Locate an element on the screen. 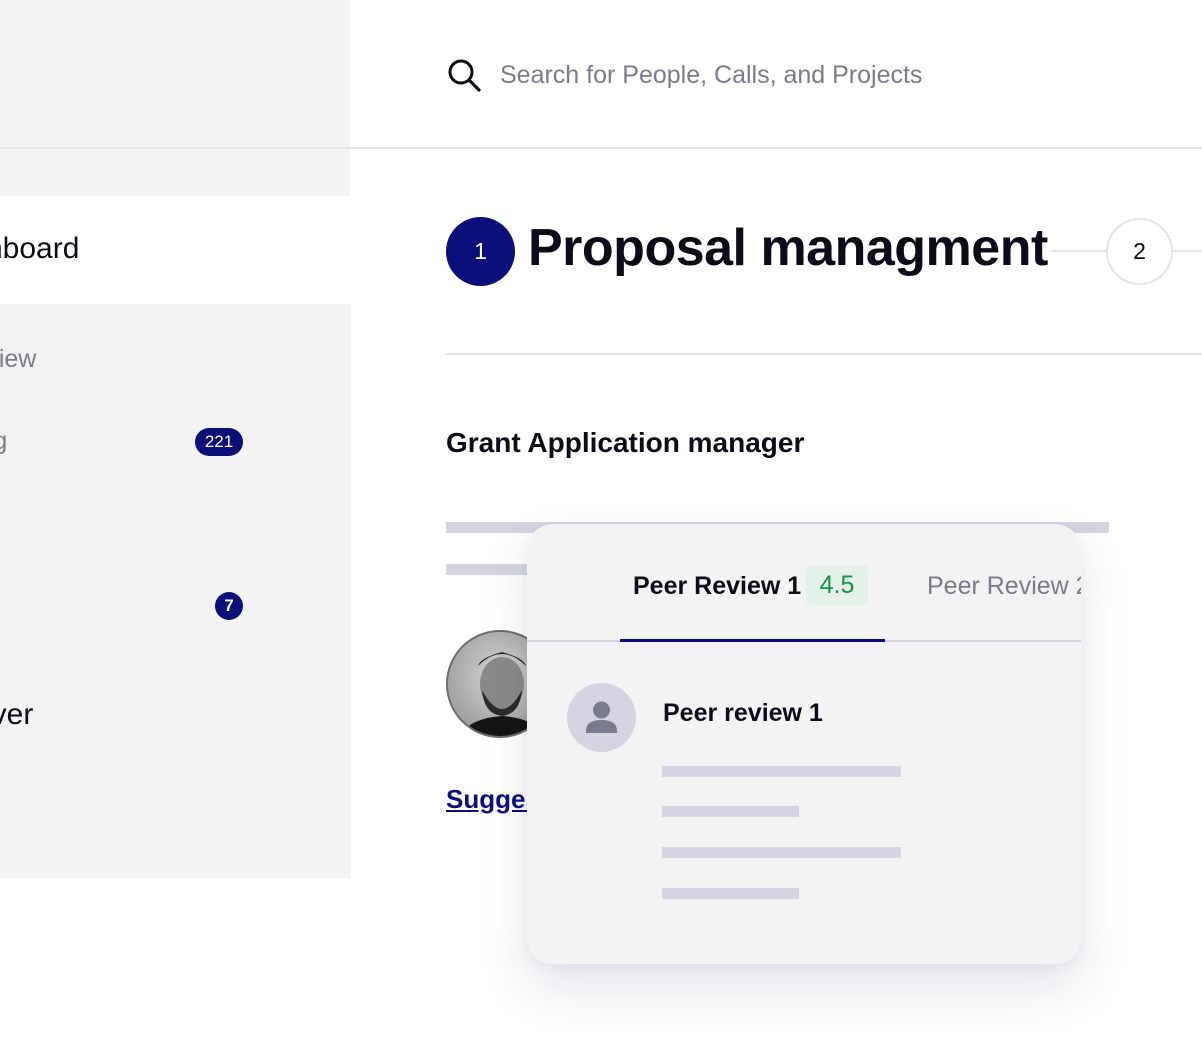  avatar is located at coordinates (601, 717).